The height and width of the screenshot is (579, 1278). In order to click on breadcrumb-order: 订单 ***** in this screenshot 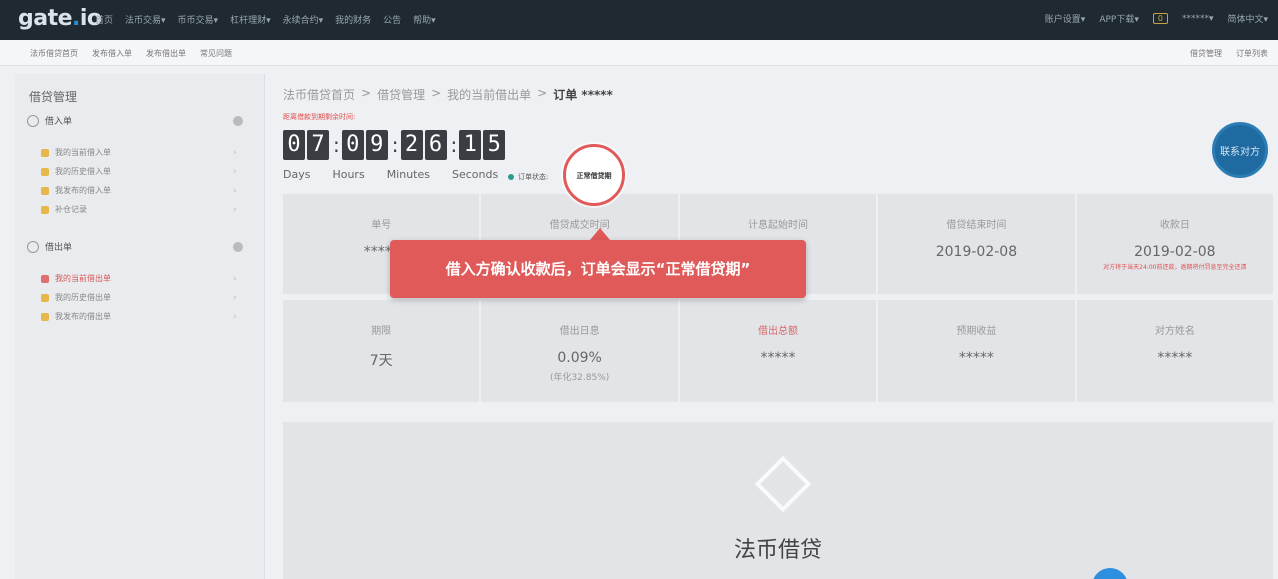, I will do `click(583, 95)`.